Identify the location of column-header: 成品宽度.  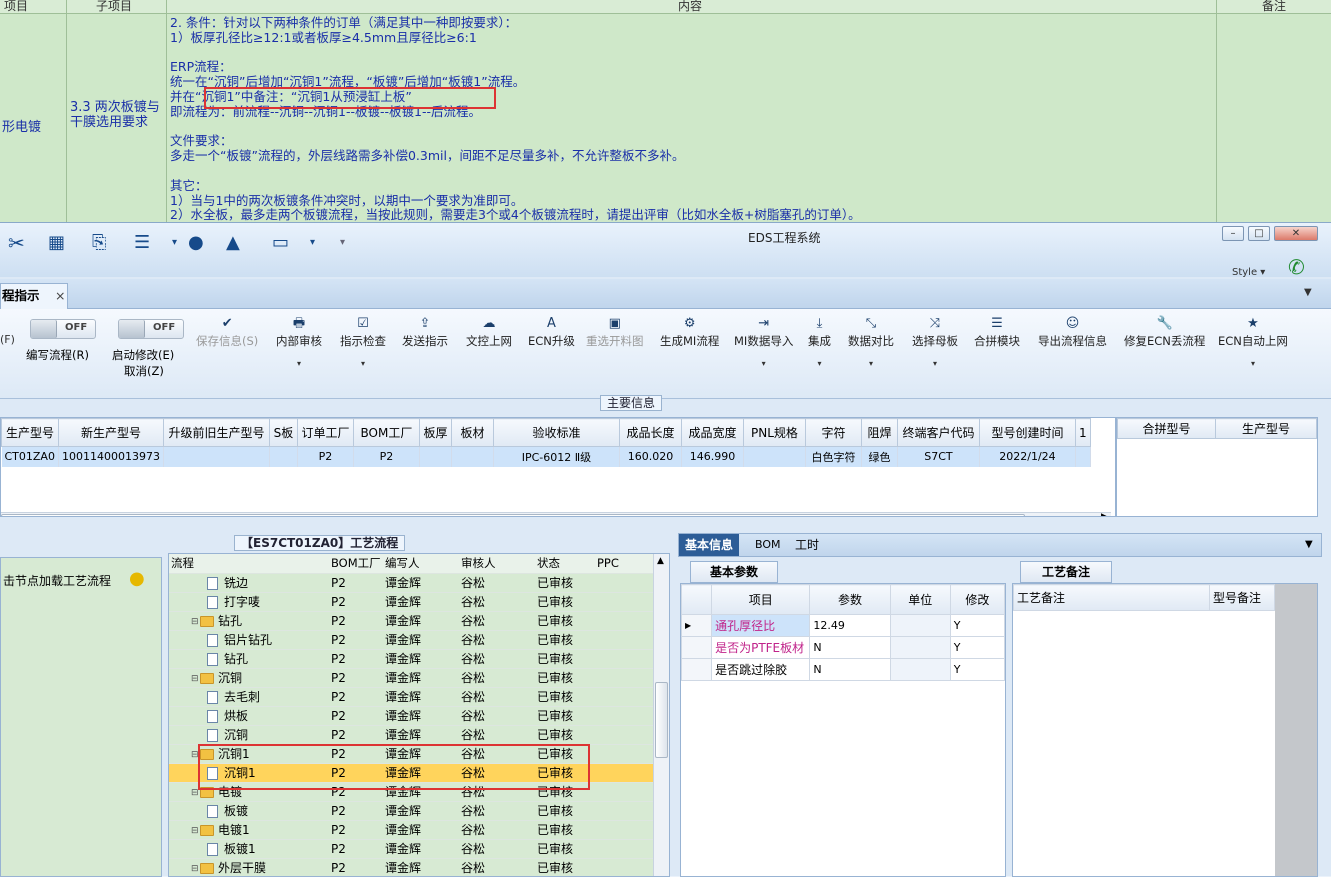
(712, 432).